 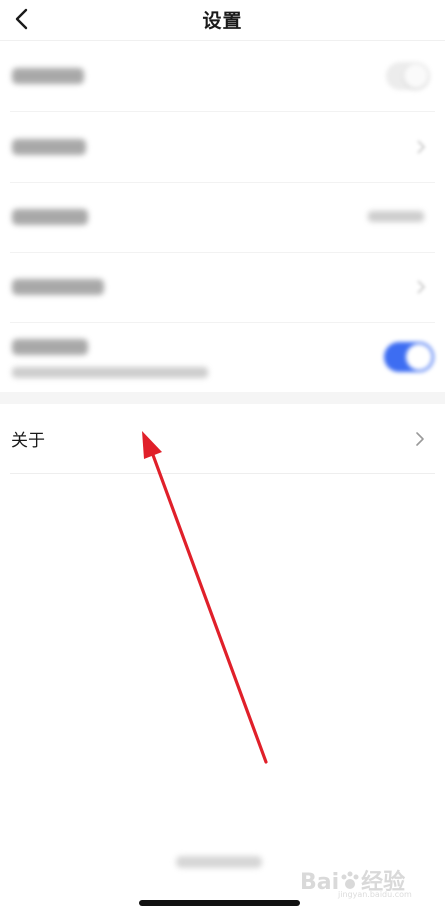 I want to click on section-divider, so click(x=222, y=398).